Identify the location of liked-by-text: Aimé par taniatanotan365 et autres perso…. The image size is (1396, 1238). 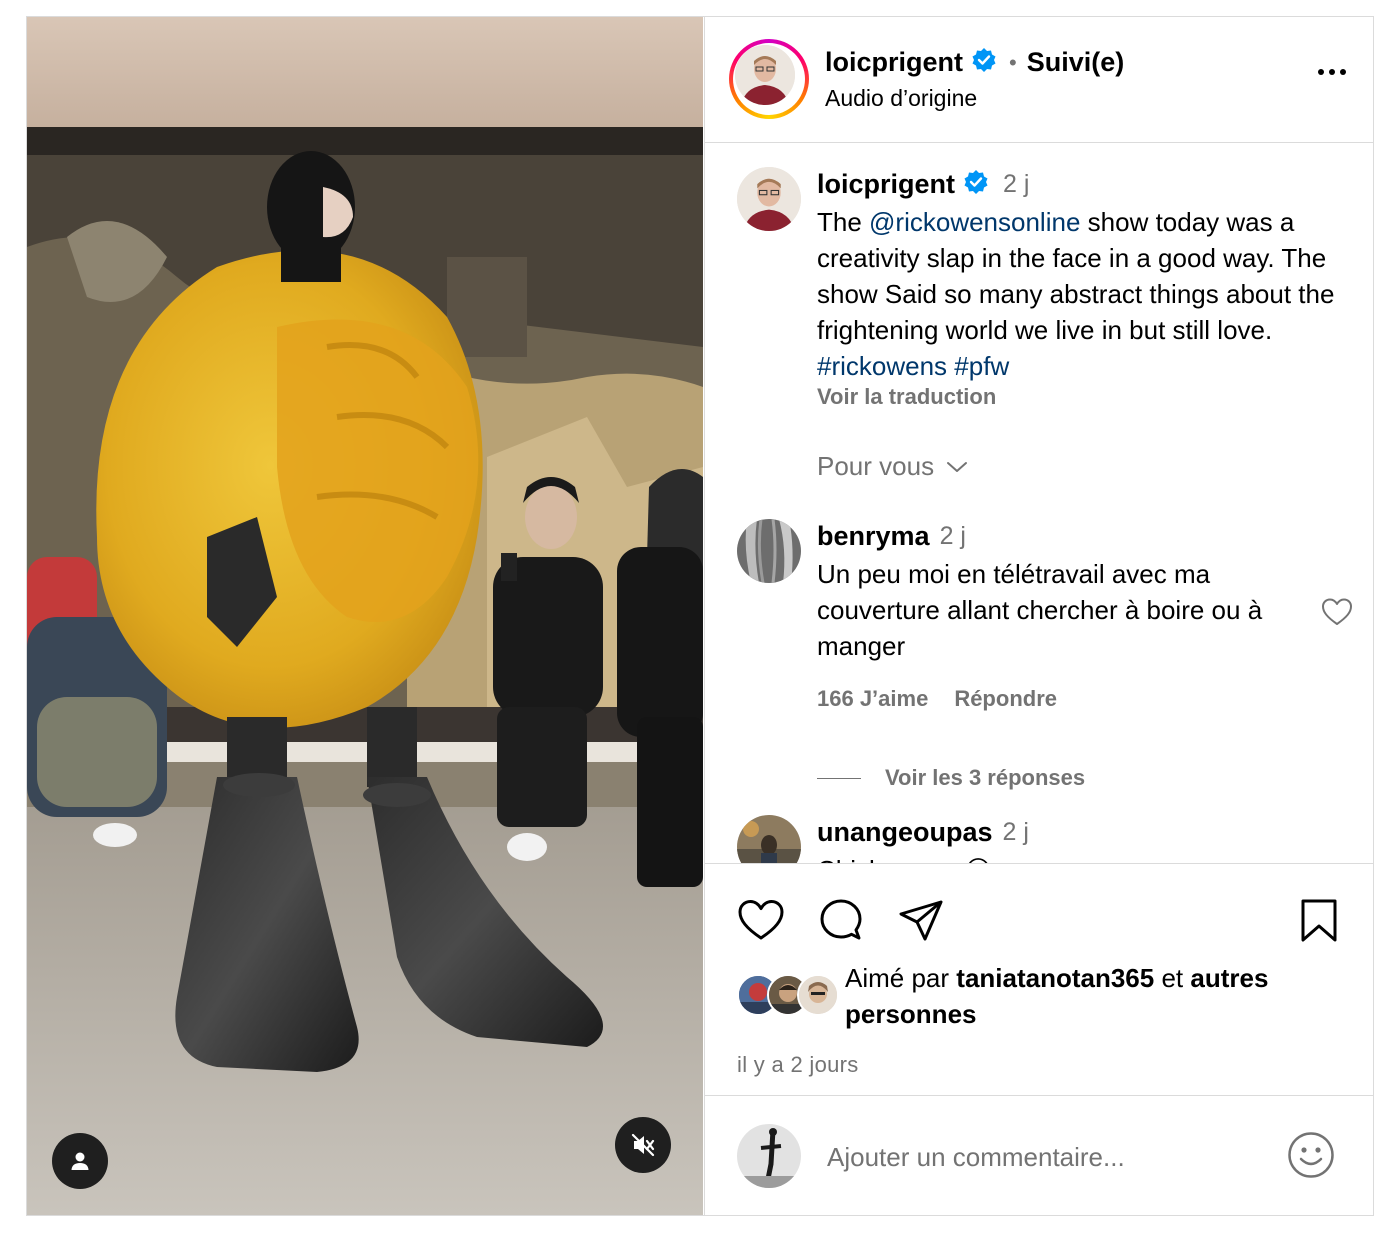
(1095, 996).